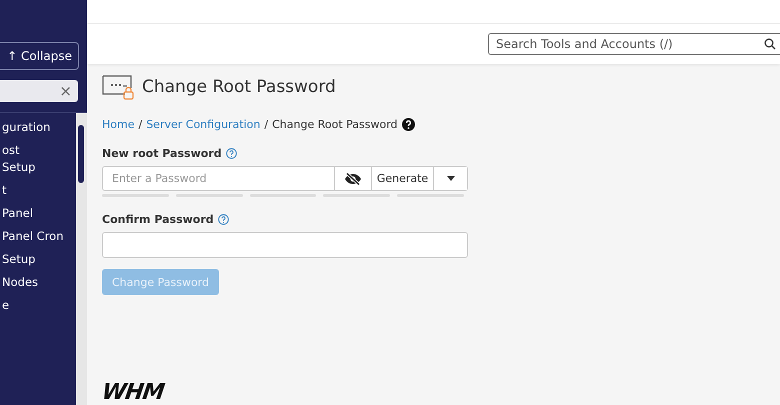 Image resolution: width=780 pixels, height=405 pixels. I want to click on breadcrumb-link: Home, so click(118, 124).